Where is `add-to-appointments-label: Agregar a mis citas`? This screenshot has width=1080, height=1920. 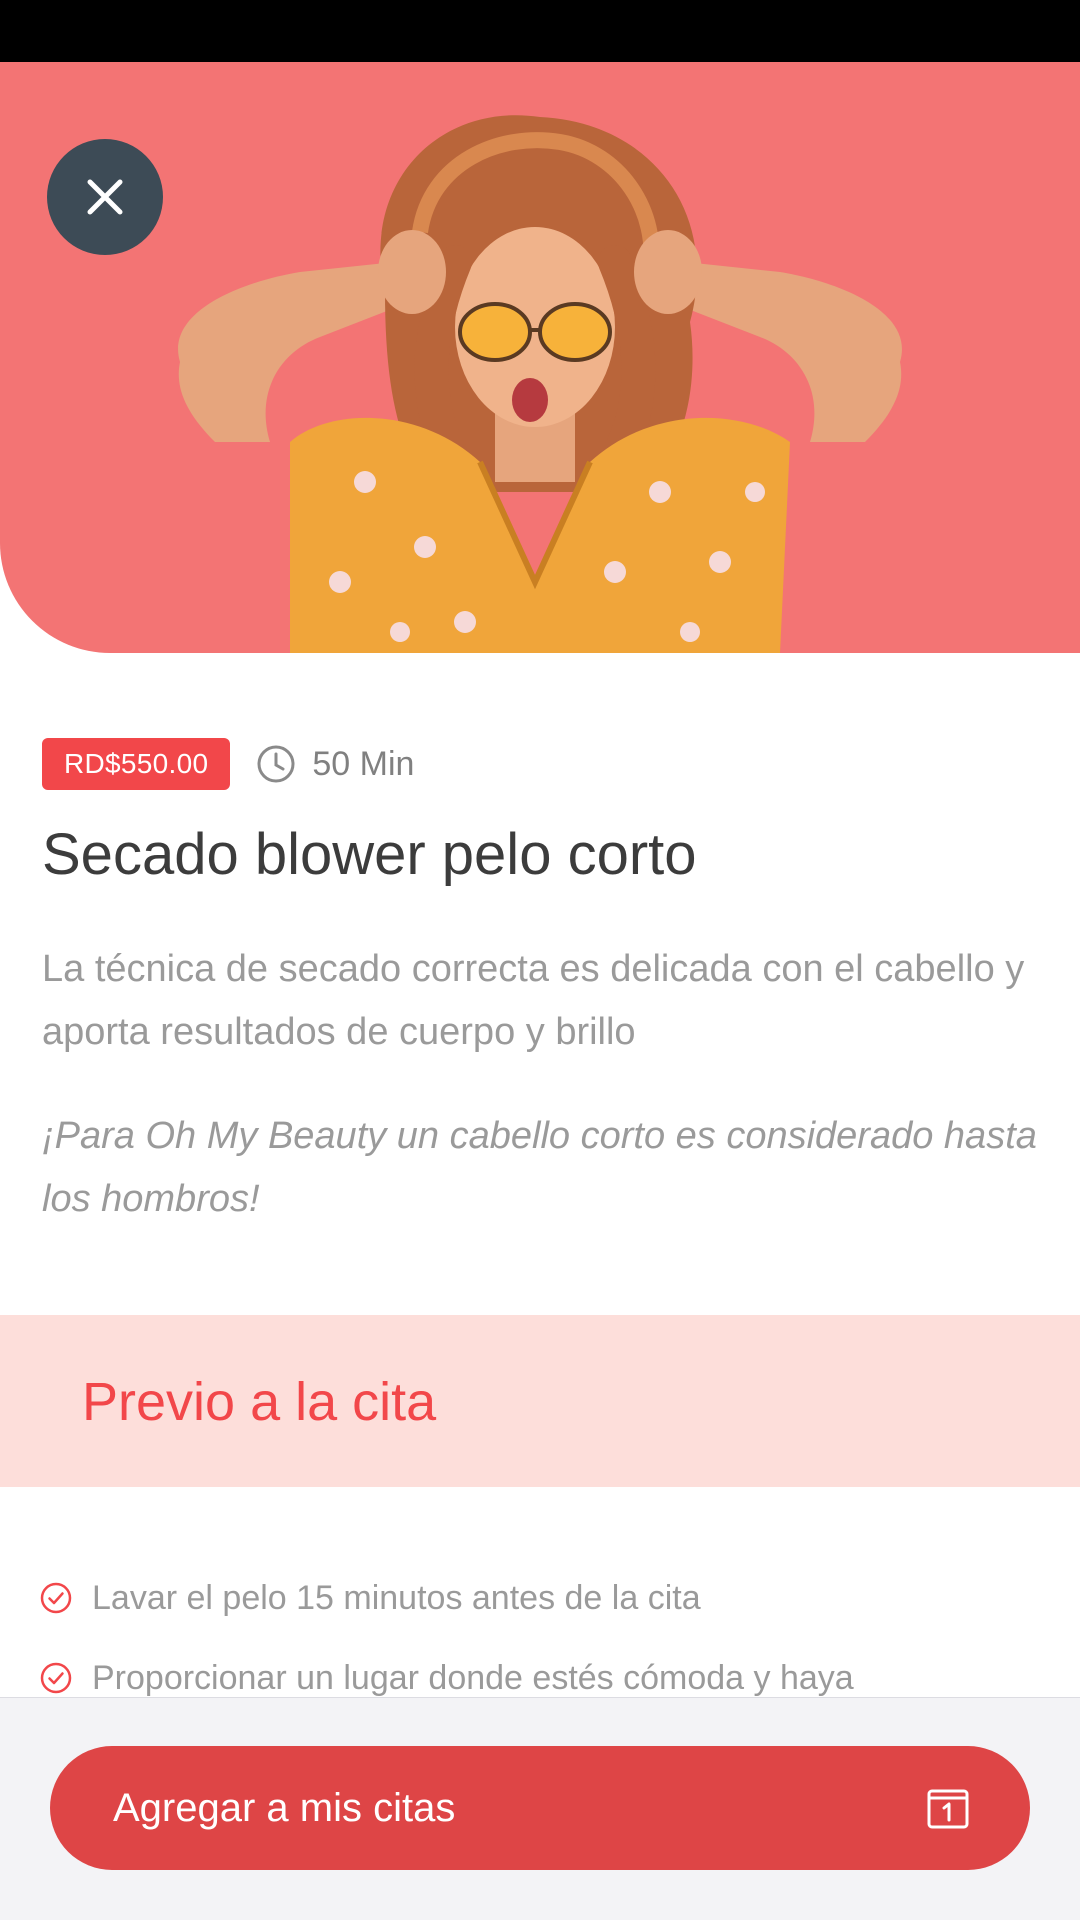
add-to-appointments-label: Agregar a mis citas is located at coordinates (284, 1807).